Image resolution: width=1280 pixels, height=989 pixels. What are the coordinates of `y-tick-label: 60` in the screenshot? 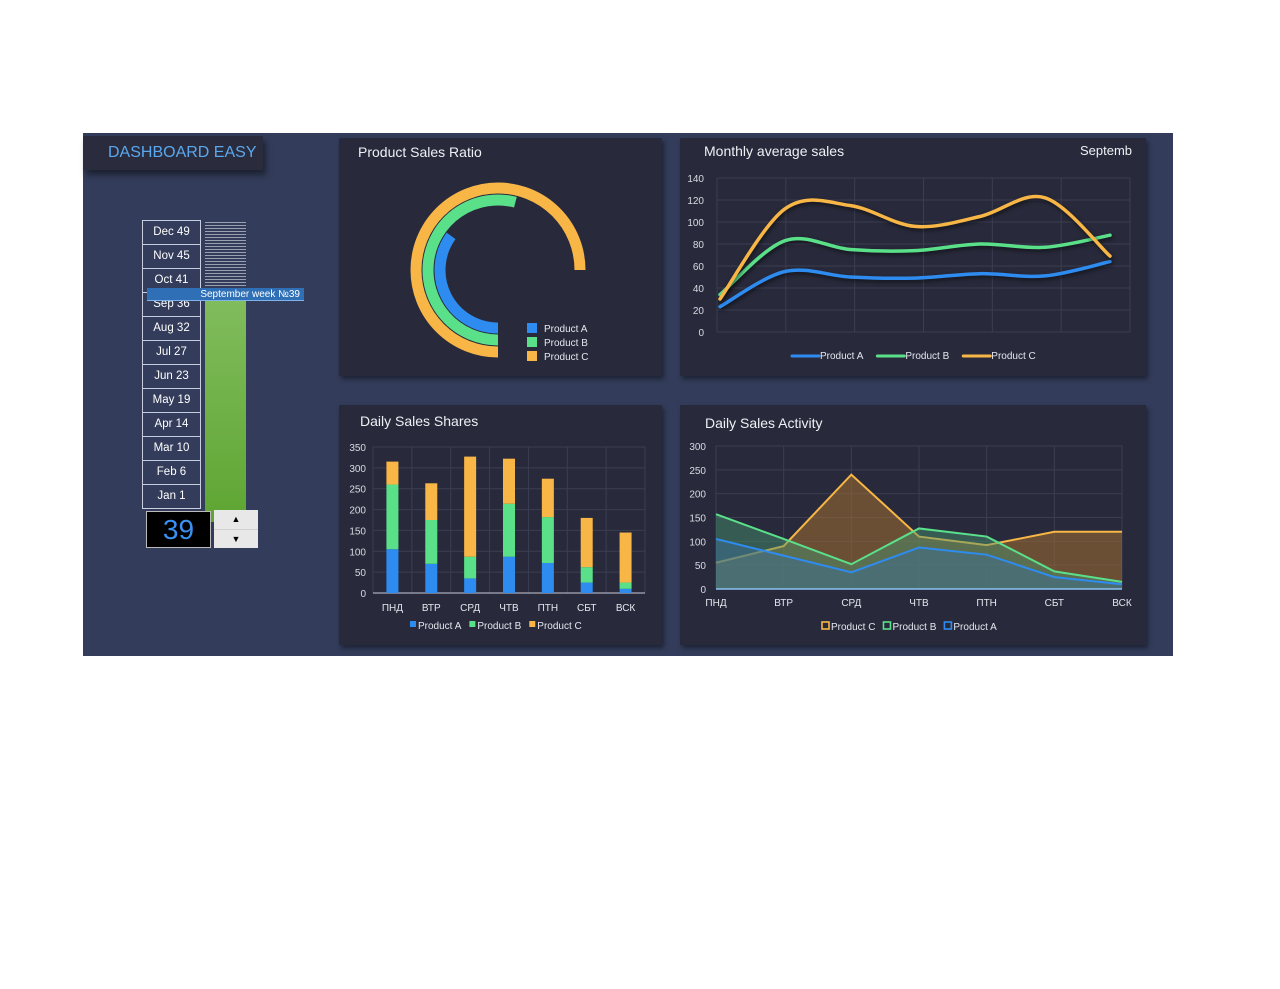 It's located at (699, 267).